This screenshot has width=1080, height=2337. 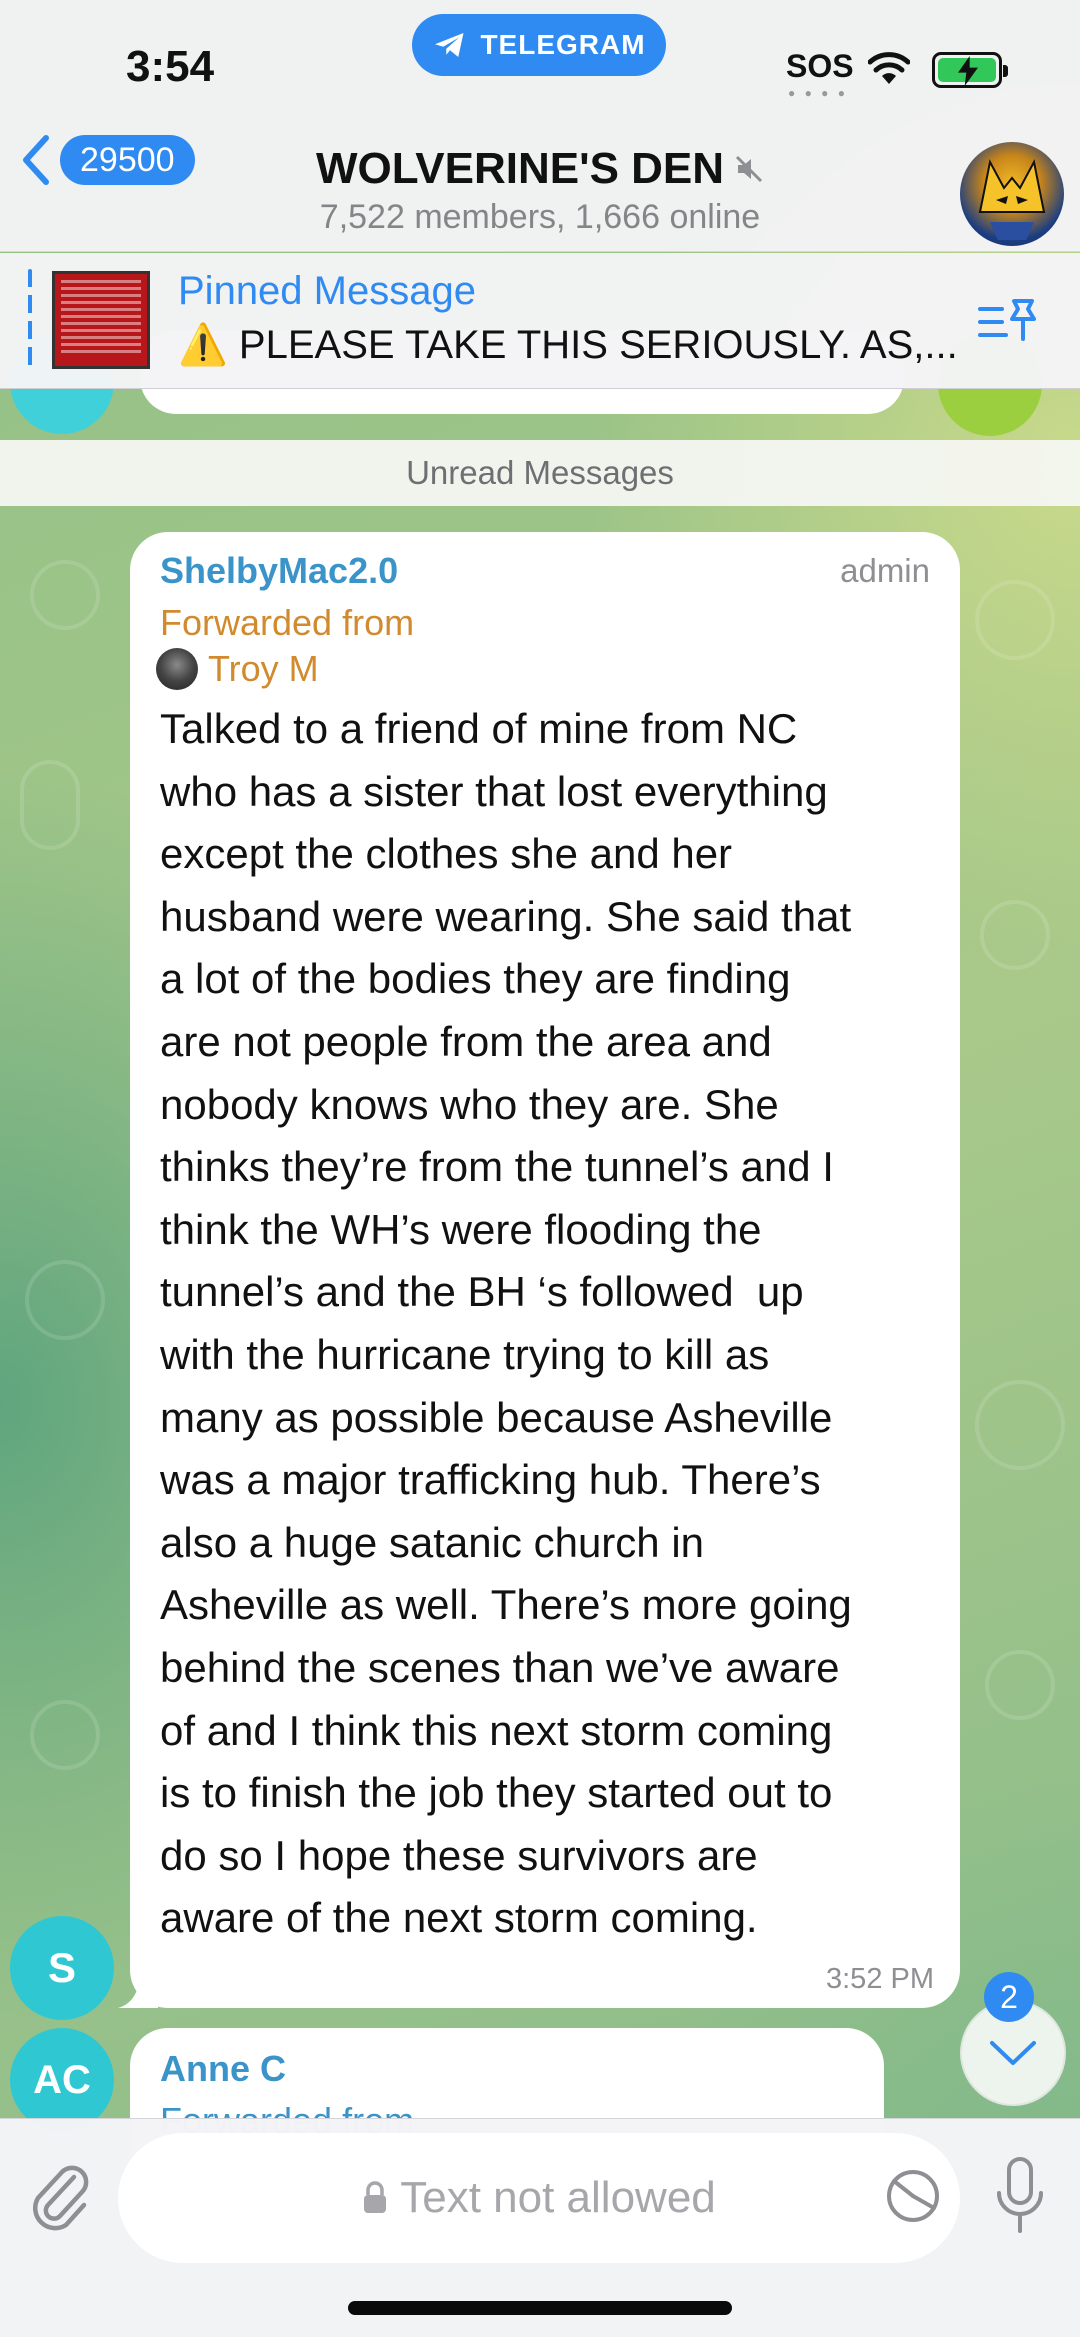 I want to click on home-indicator, so click(x=540, y=2308).